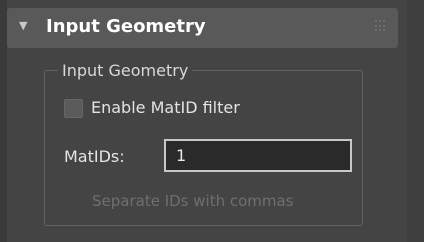 The width and height of the screenshot is (424, 242). Describe the element at coordinates (94, 156) in the screenshot. I see `matids-label: MatIDs:` at that location.